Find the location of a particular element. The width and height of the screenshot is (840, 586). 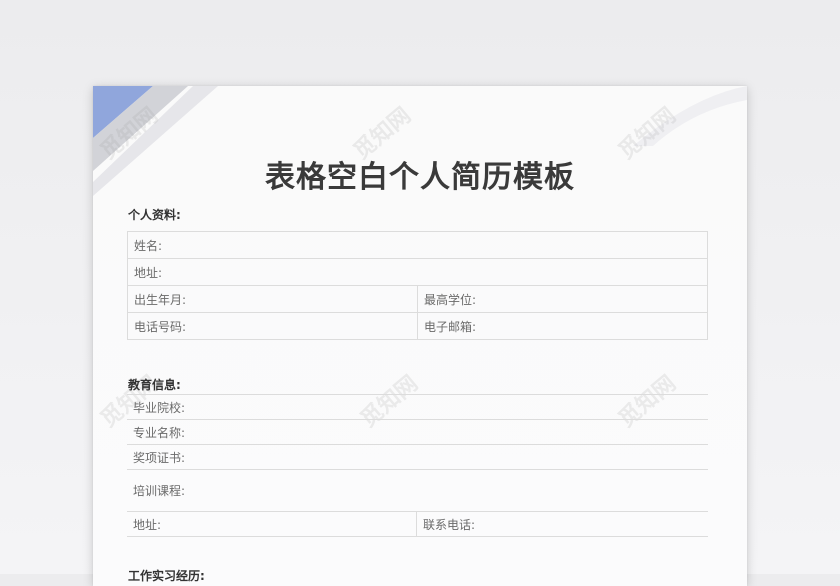

phone-field: 电话号码: is located at coordinates (272, 326).